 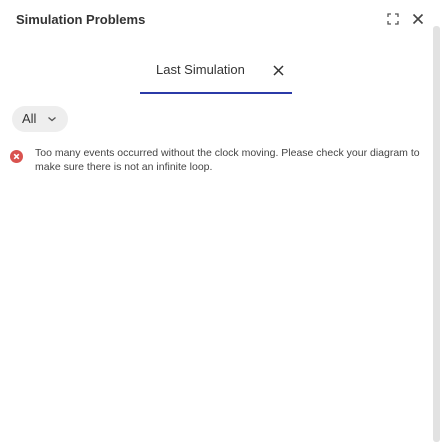 I want to click on expand-button, so click(x=393, y=19).